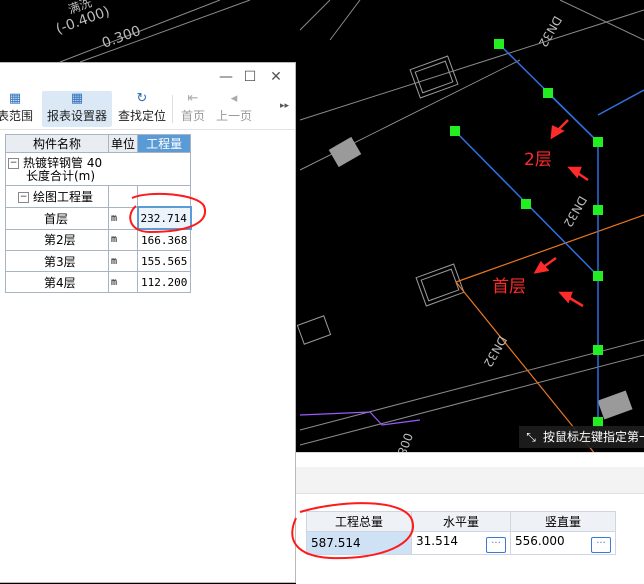  I want to click on panel-header-strip, so click(470, 480).